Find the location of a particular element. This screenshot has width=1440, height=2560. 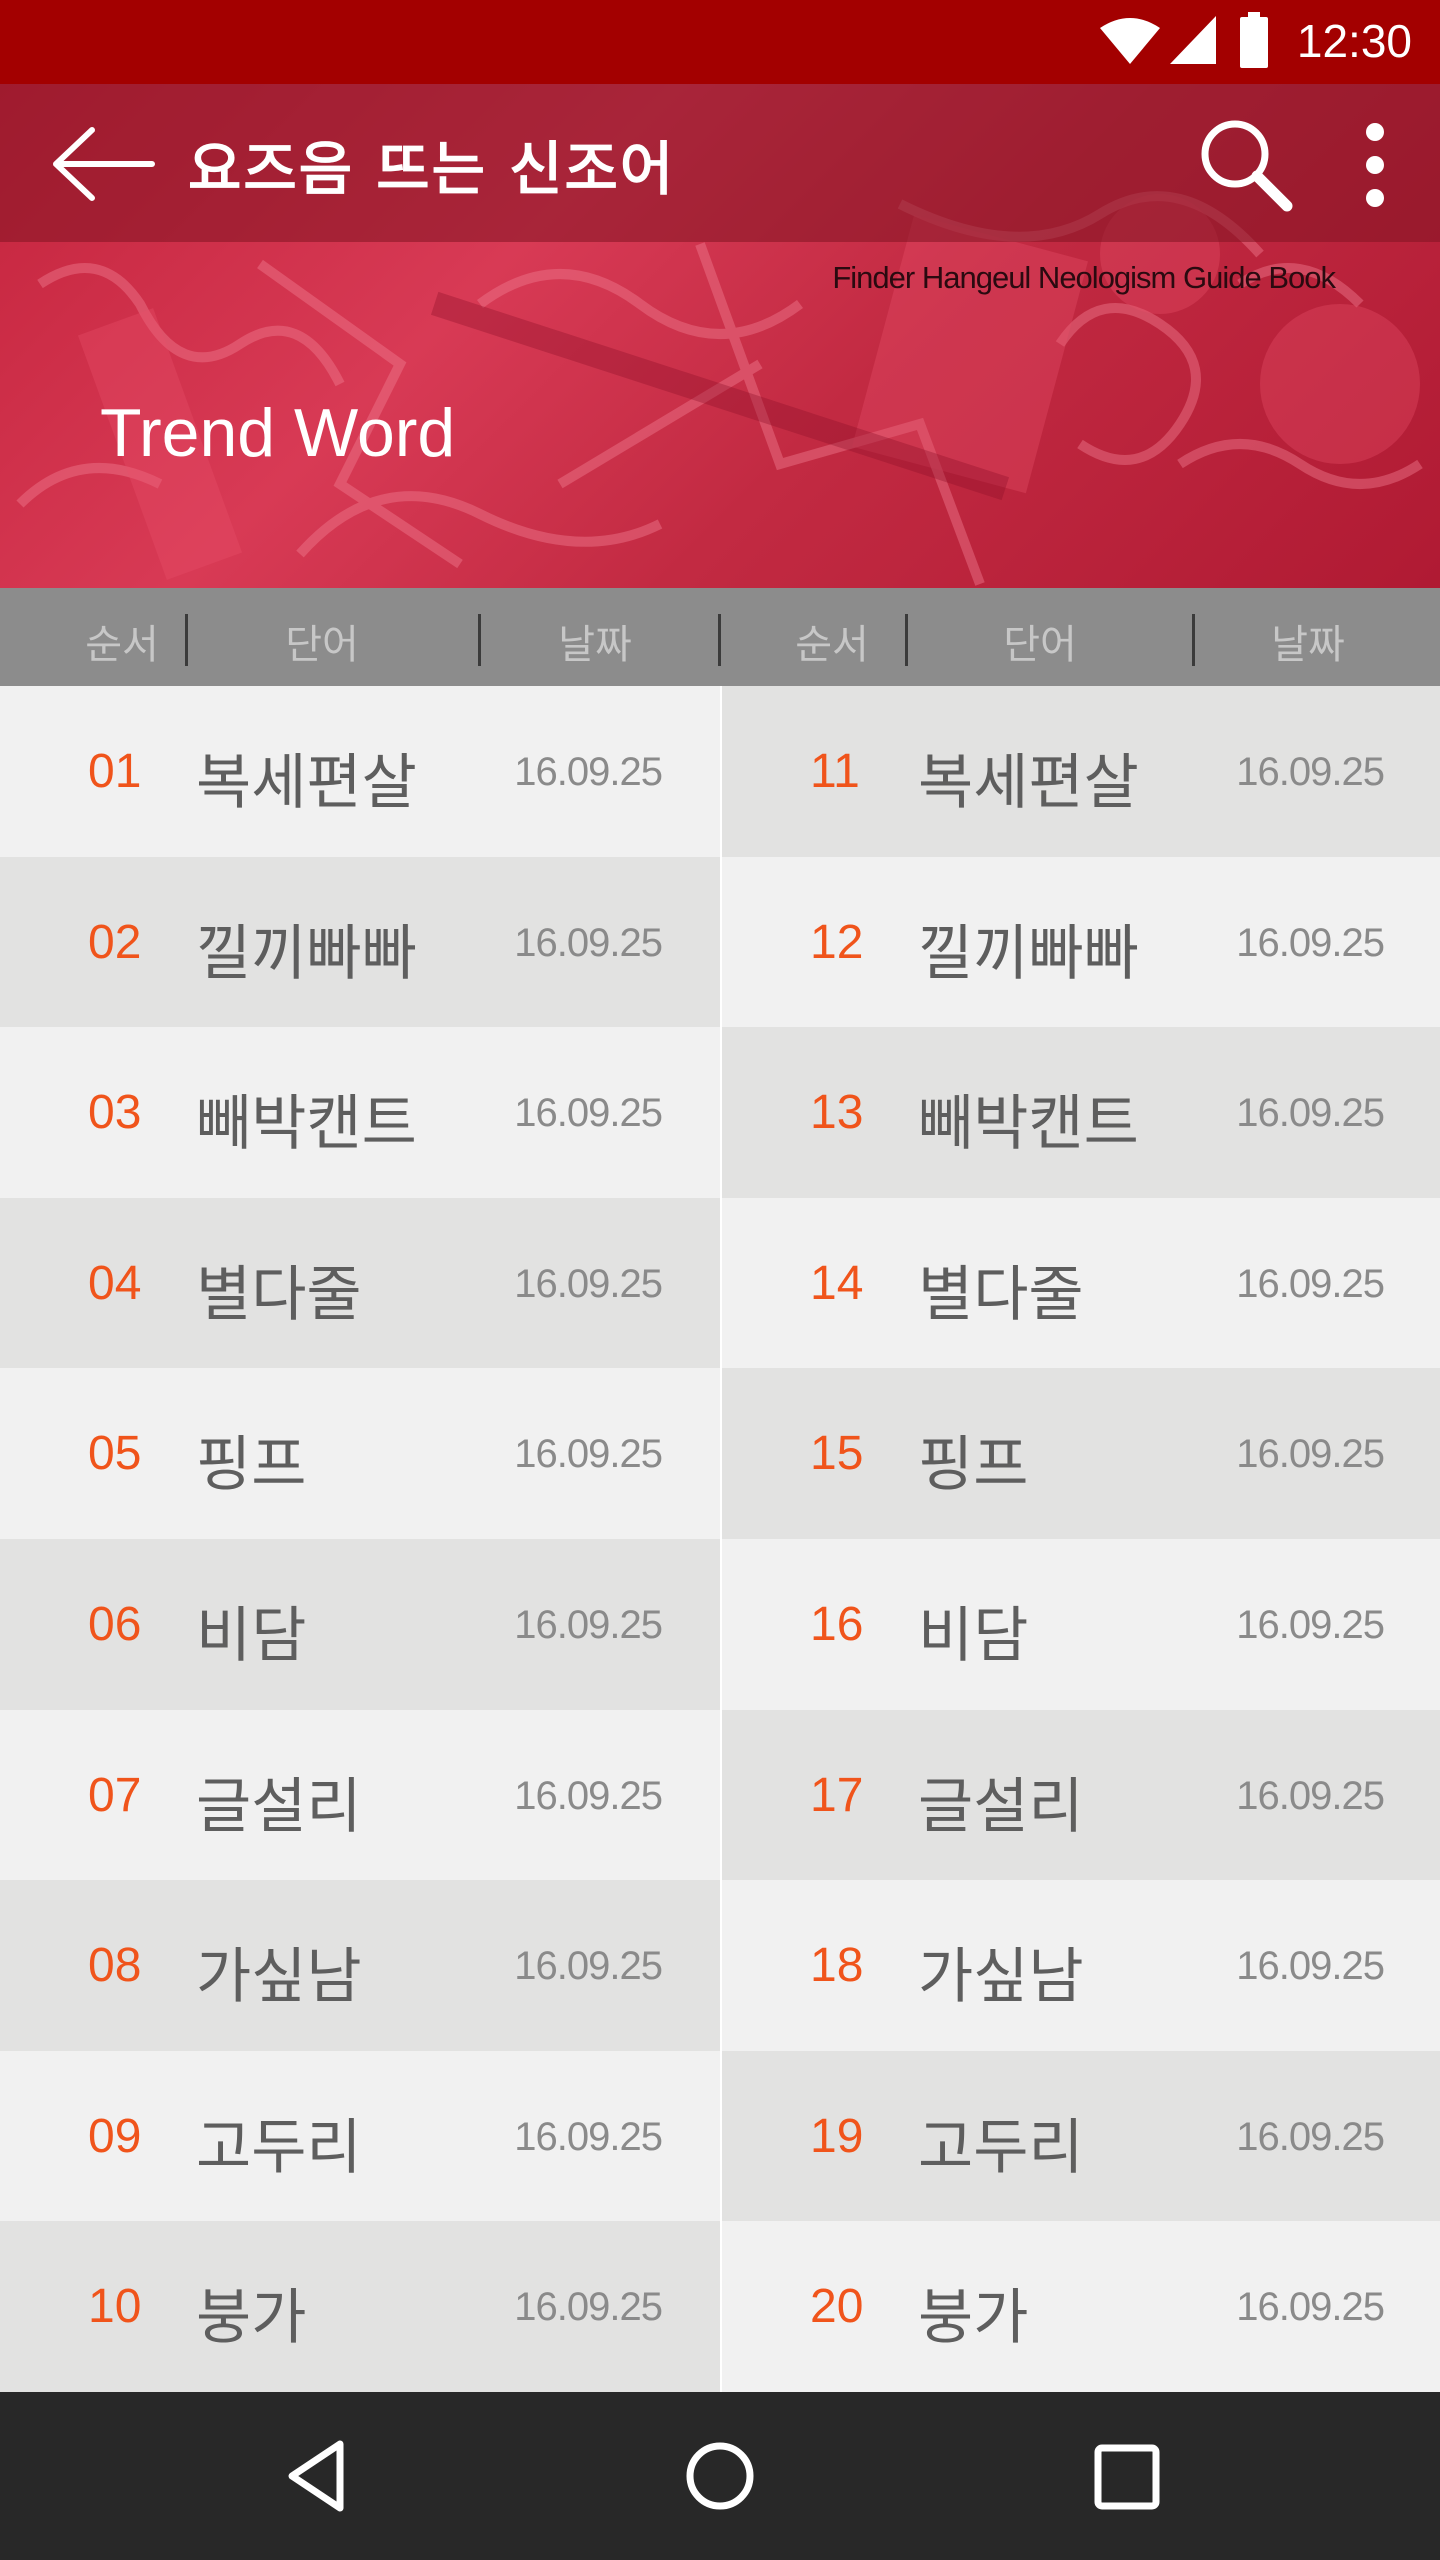

list-item: 10 붕가 16.09.25 is located at coordinates (360, 2306).